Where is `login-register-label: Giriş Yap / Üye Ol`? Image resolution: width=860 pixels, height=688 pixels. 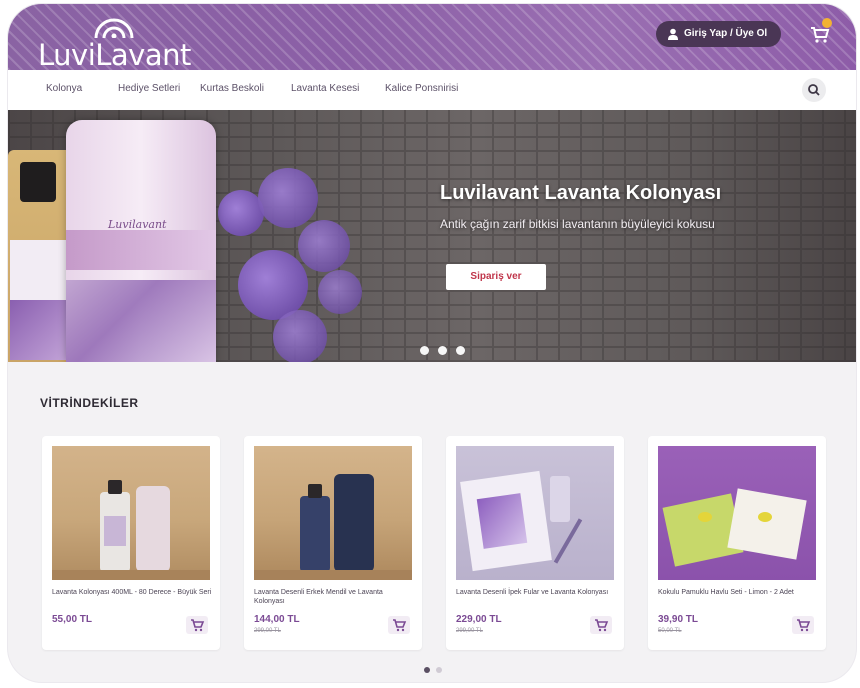
login-register-label: Giriş Yap / Üye Ol is located at coordinates (726, 33).